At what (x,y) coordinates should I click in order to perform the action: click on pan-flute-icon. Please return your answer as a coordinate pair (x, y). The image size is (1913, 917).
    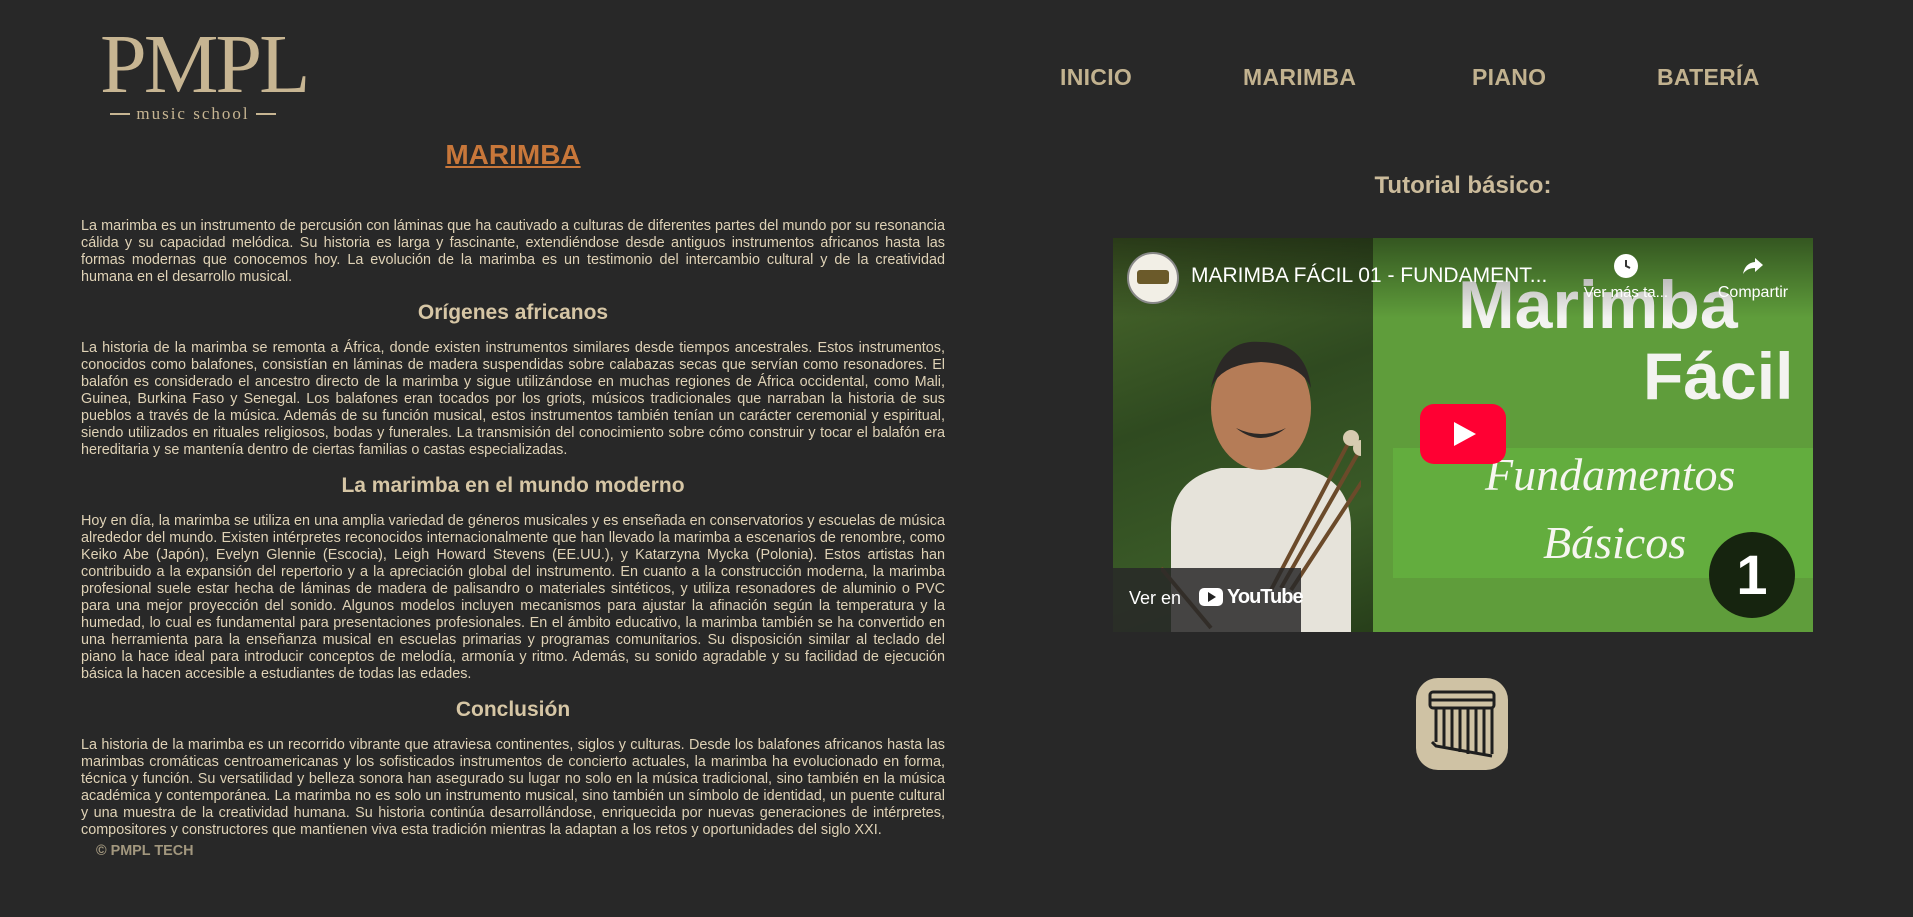
    Looking at the image, I should click on (1462, 724).